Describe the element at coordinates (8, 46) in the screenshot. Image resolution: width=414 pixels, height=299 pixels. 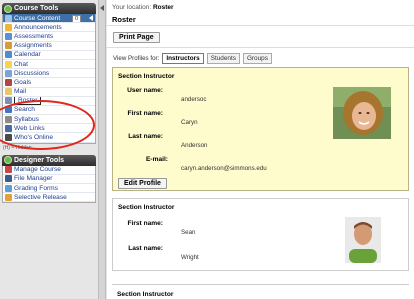
I see `assignments-icon` at that location.